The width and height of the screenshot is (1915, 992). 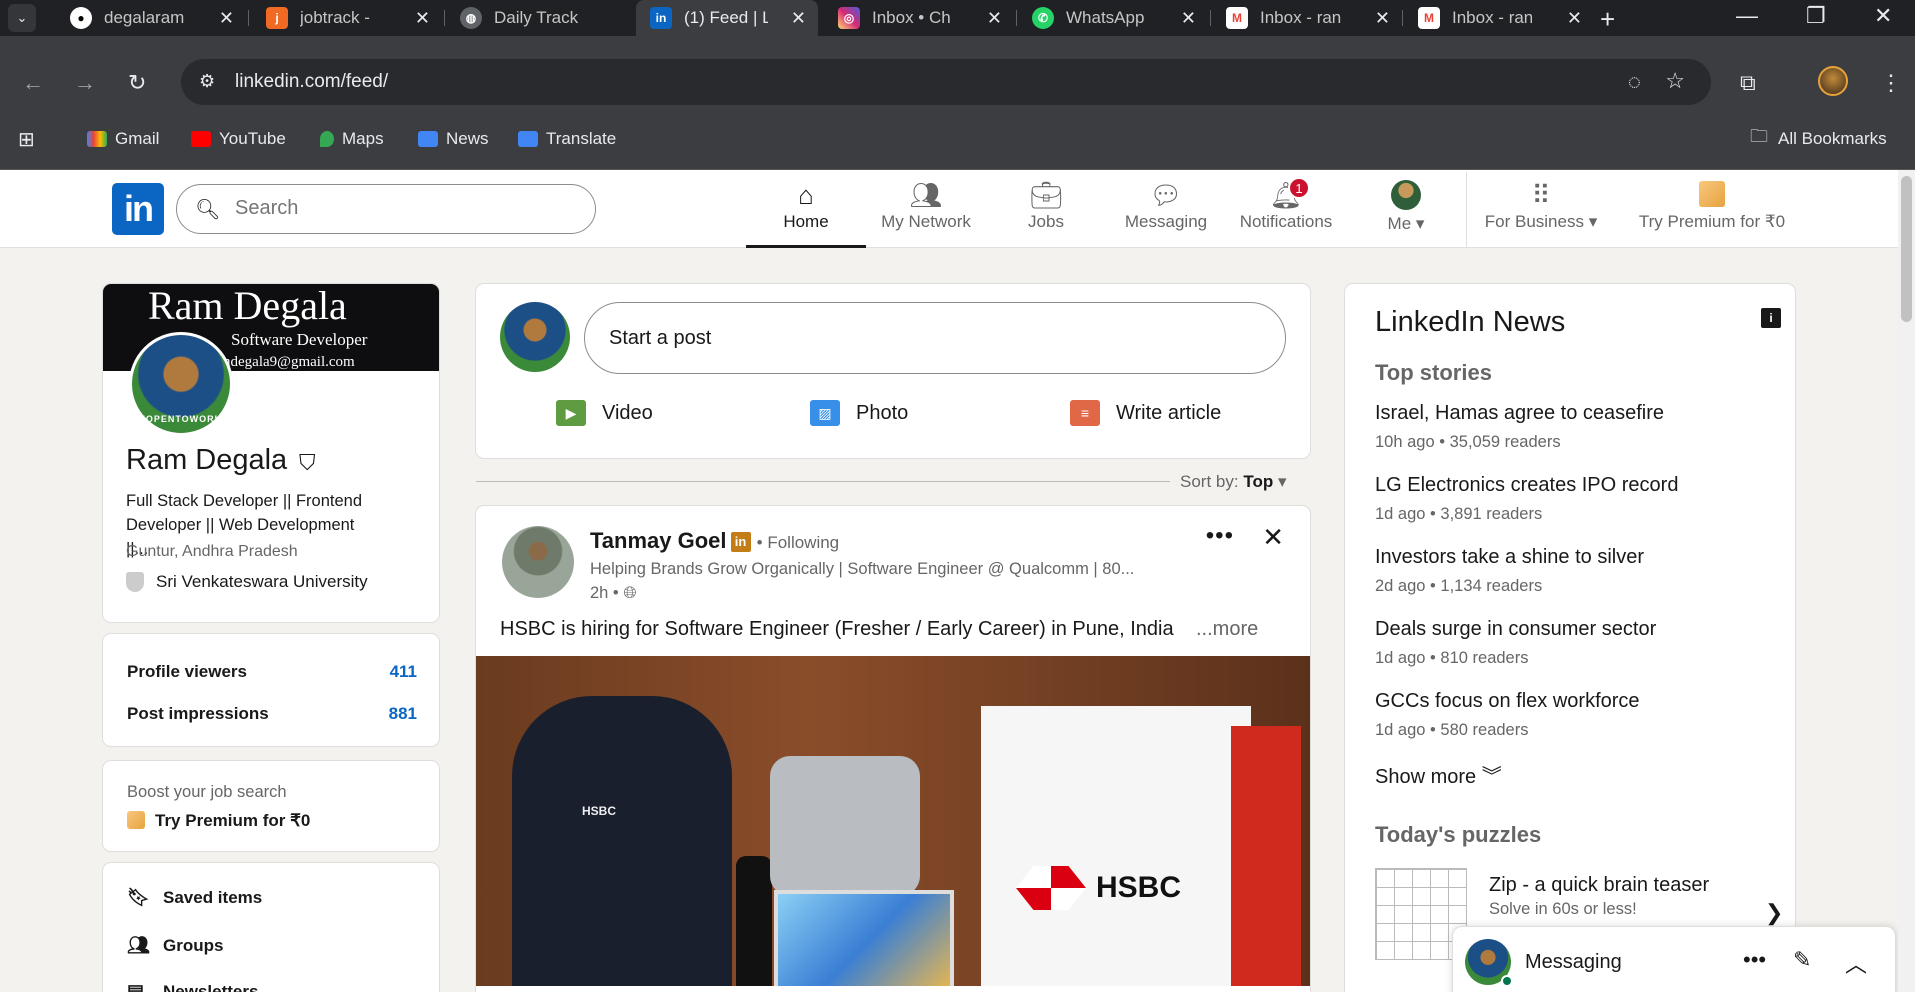 I want to click on compose-message-icon: ✎, so click(x=1802, y=960).